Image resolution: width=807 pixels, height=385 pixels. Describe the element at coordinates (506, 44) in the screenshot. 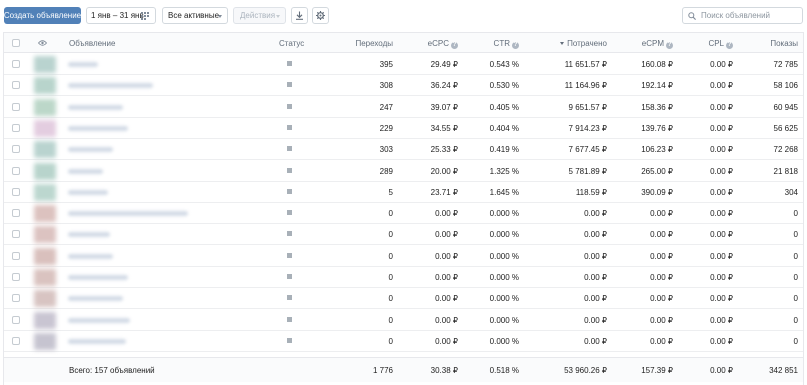

I see `col-ctr: CTR?` at that location.